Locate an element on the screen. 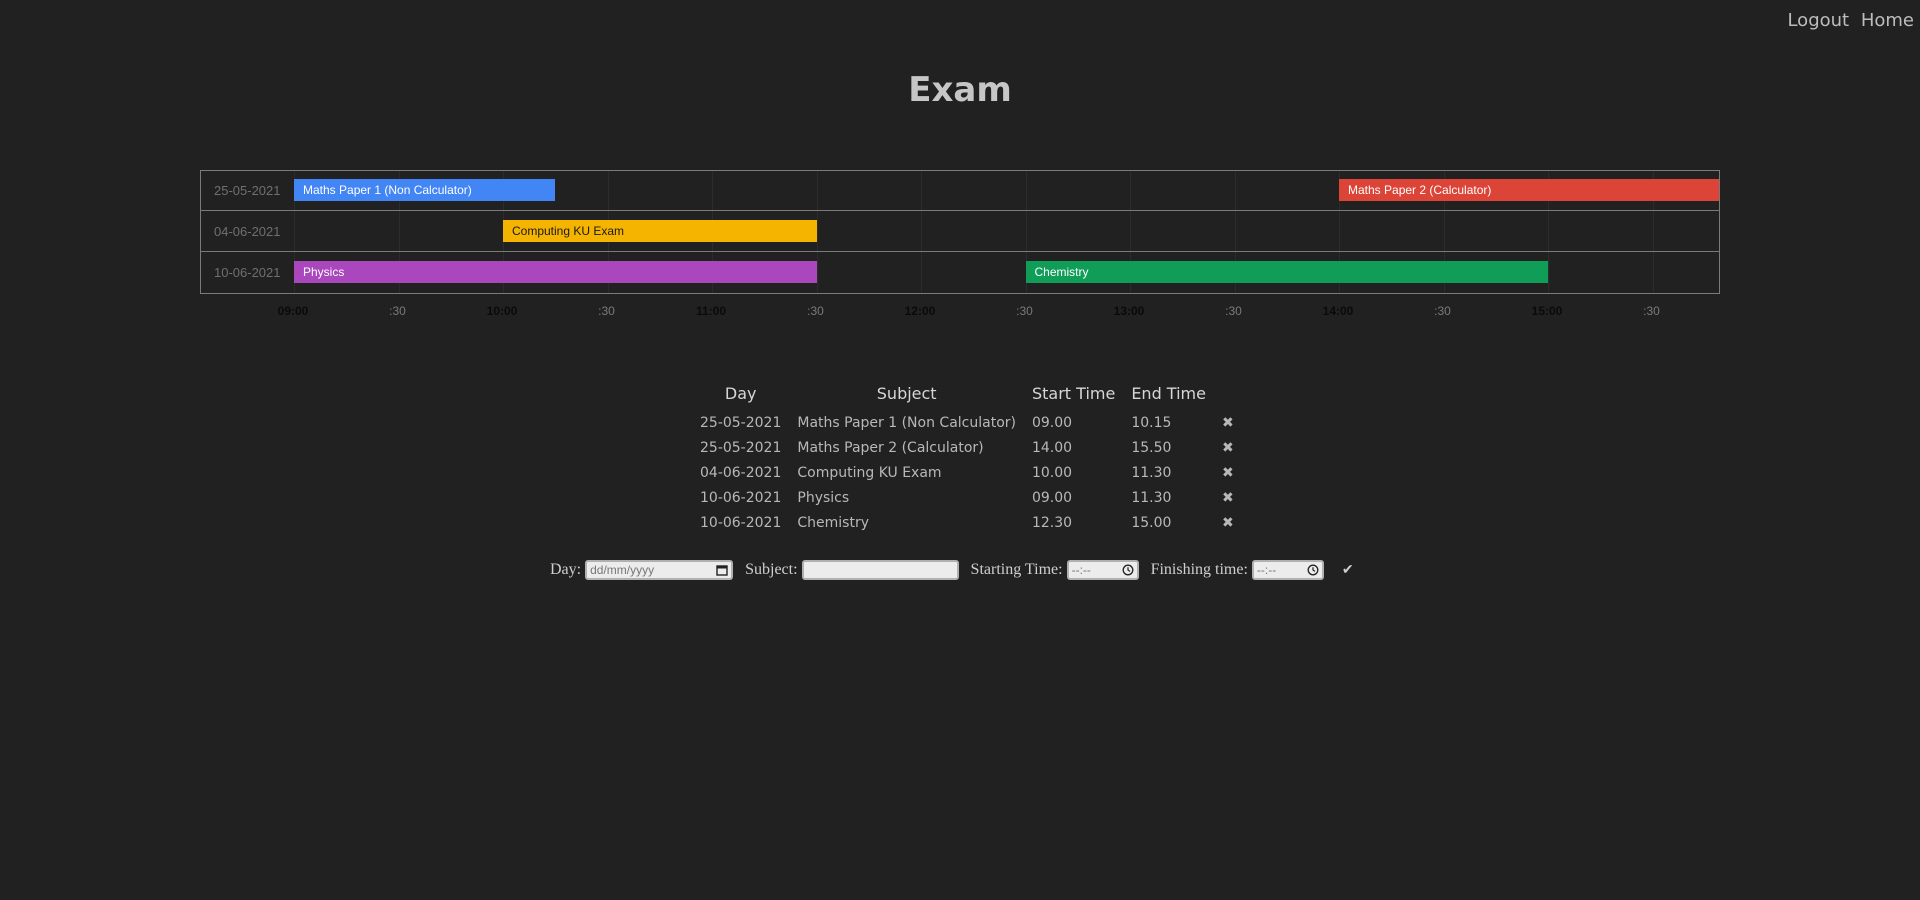 This screenshot has height=900, width=1920. cell-subject: Computing KU Exam is located at coordinates (869, 473).